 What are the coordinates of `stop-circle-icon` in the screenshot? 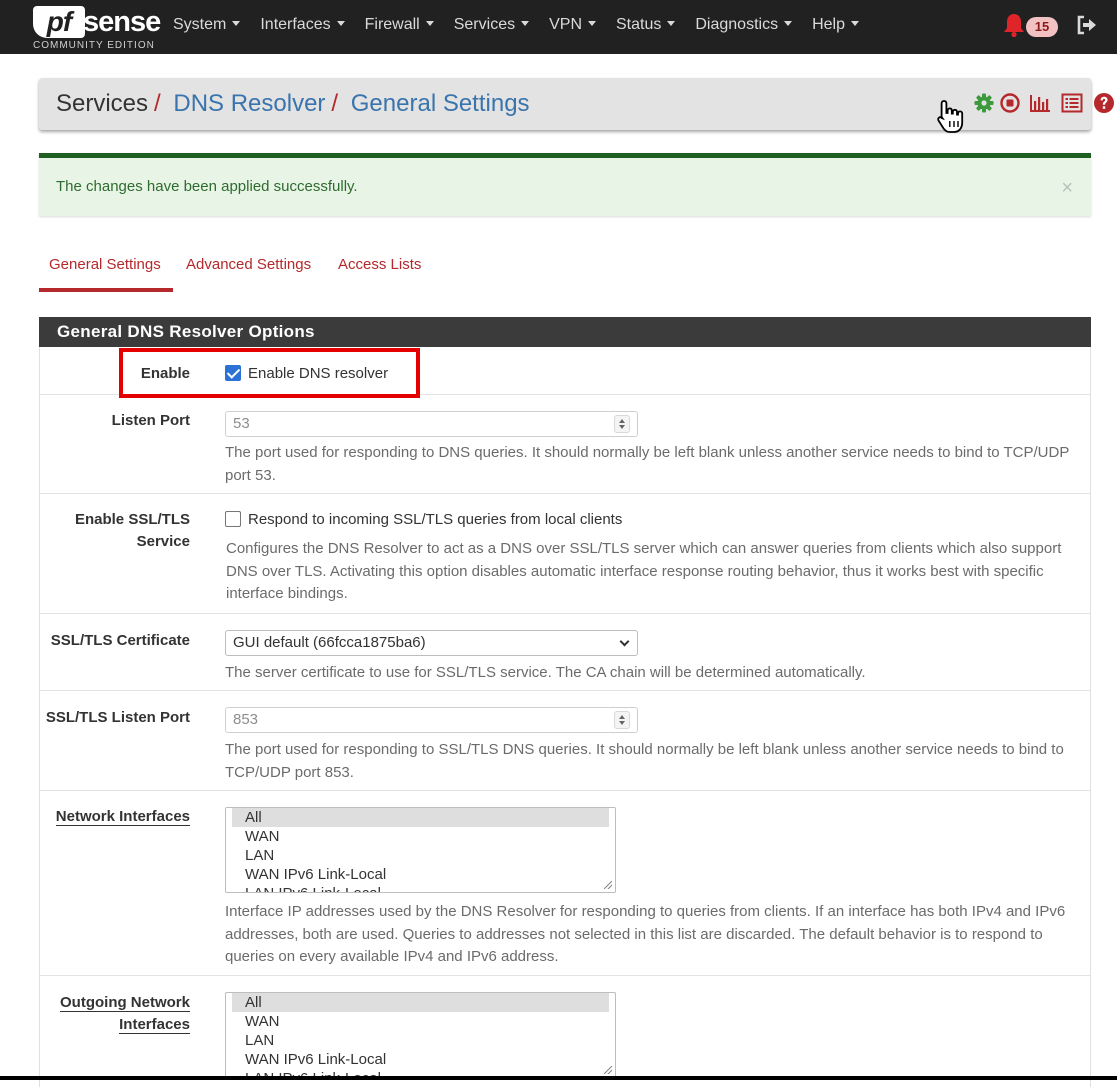 It's located at (1010, 103).